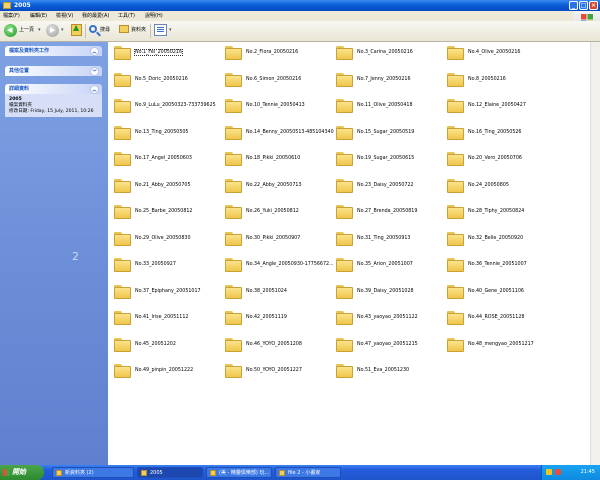  Describe the element at coordinates (124, 29) in the screenshot. I see `folders-icon` at that location.